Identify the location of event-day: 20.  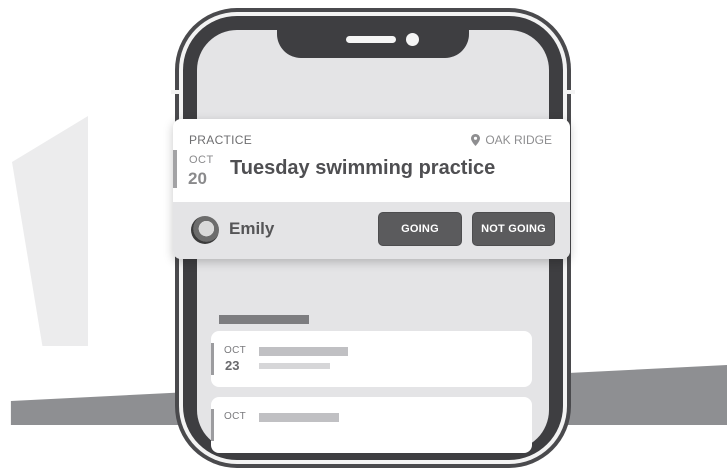
(197, 178).